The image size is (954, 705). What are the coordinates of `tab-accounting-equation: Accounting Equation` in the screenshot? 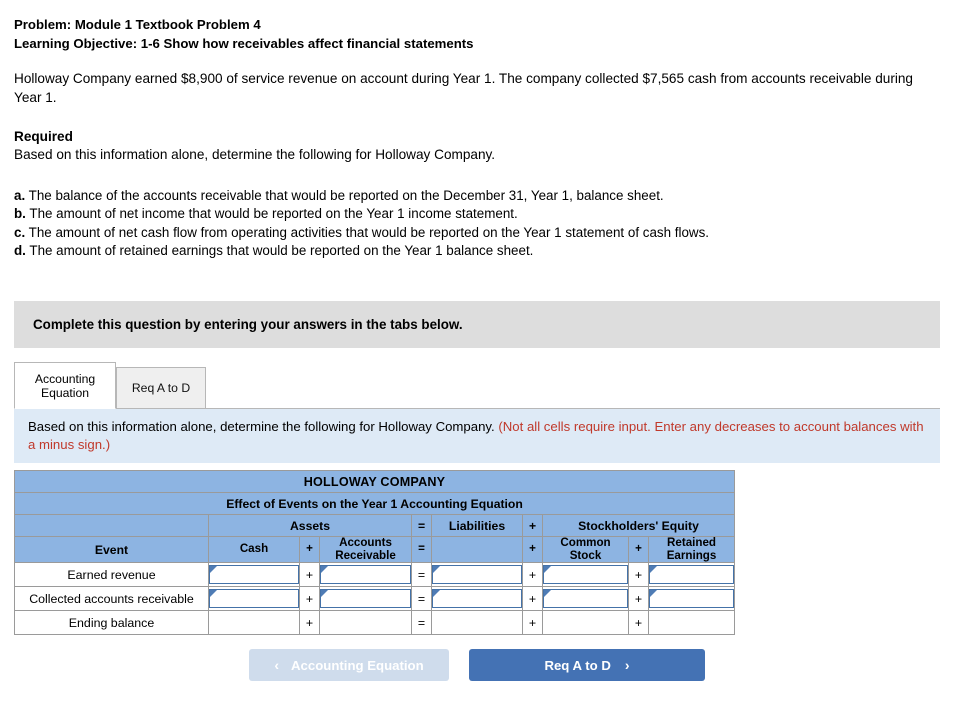 It's located at (65, 385).